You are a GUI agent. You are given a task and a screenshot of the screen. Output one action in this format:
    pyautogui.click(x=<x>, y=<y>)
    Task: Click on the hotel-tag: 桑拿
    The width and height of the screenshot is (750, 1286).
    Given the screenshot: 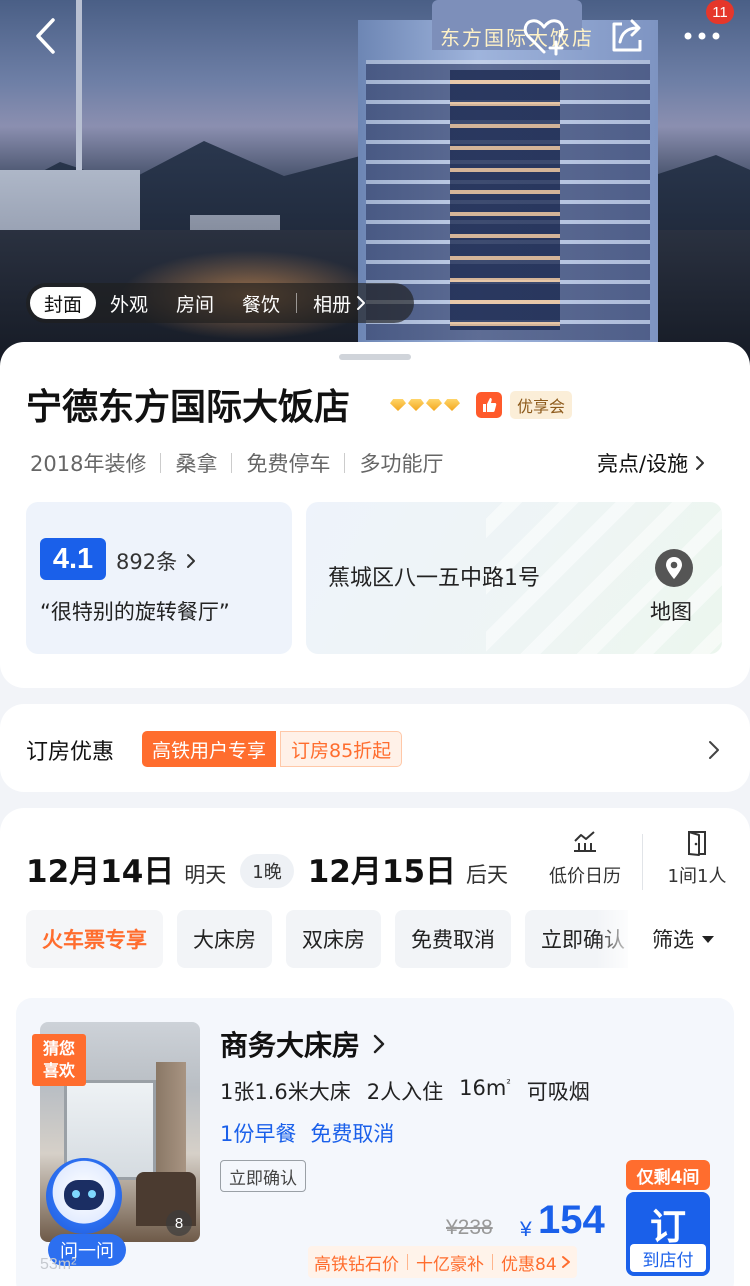 What is the action you would take?
    pyautogui.click(x=196, y=464)
    